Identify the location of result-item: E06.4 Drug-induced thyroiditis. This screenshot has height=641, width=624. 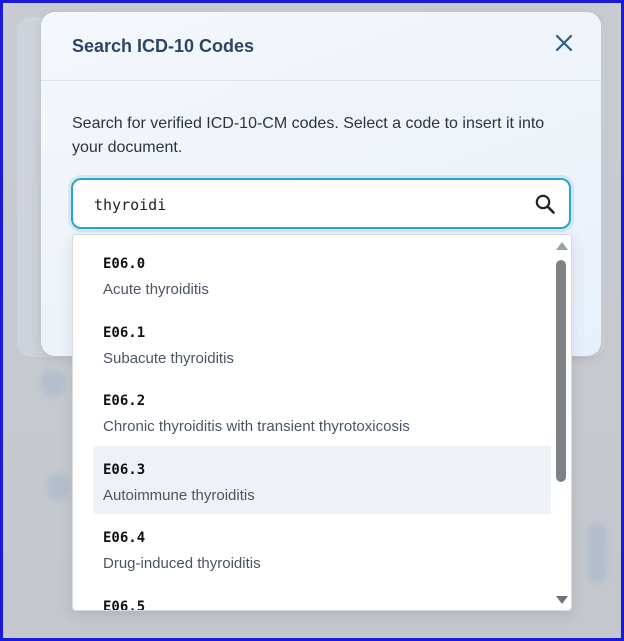
(322, 548).